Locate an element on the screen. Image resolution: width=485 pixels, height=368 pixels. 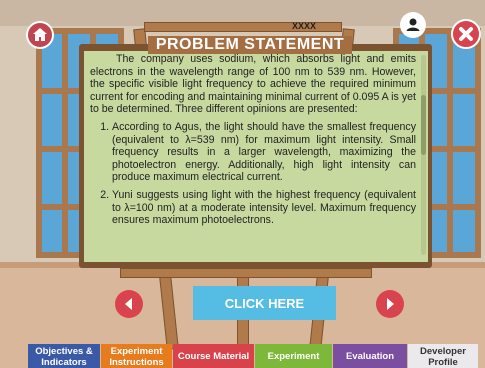
tab-experiment: Experiment is located at coordinates (293, 356).